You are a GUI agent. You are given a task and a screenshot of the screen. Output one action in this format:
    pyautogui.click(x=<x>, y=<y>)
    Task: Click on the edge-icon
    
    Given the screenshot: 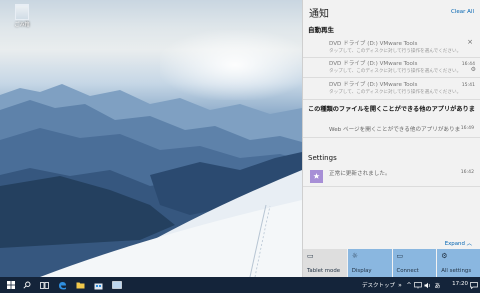 What is the action you would take?
    pyautogui.click(x=62, y=285)
    